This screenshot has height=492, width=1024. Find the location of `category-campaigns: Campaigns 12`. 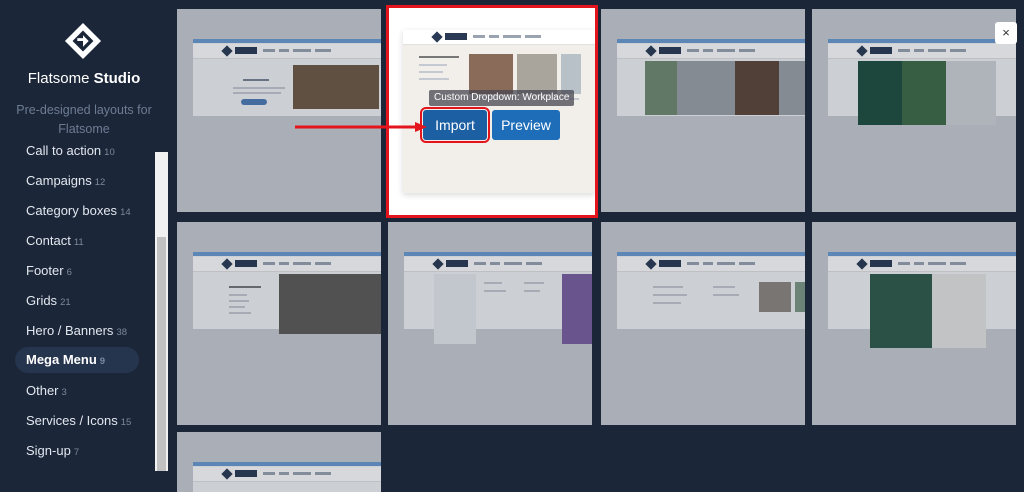

category-campaigns: Campaigns 12 is located at coordinates (65, 181).